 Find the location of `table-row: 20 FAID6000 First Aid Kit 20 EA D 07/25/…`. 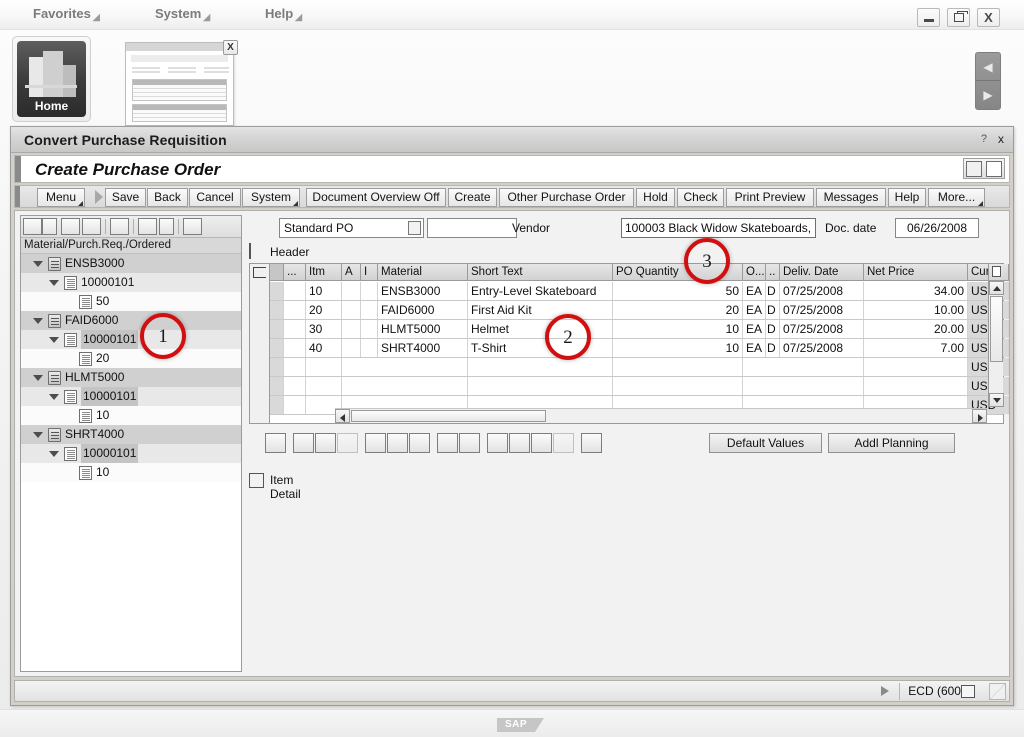

table-row: 20 FAID6000 First Aid Kit 20 EA D 07/25/… is located at coordinates (639, 310).